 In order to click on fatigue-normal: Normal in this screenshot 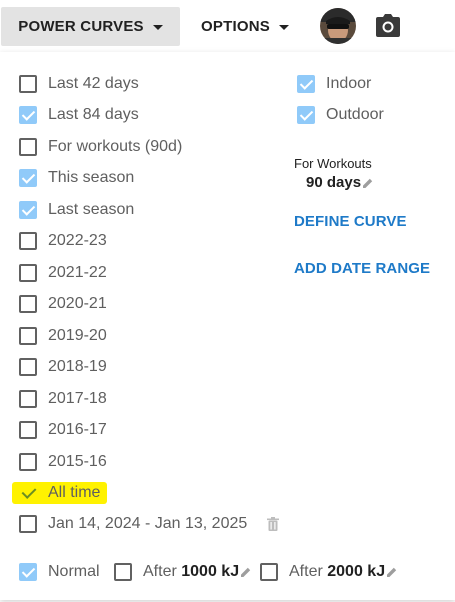, I will do `click(59, 572)`.